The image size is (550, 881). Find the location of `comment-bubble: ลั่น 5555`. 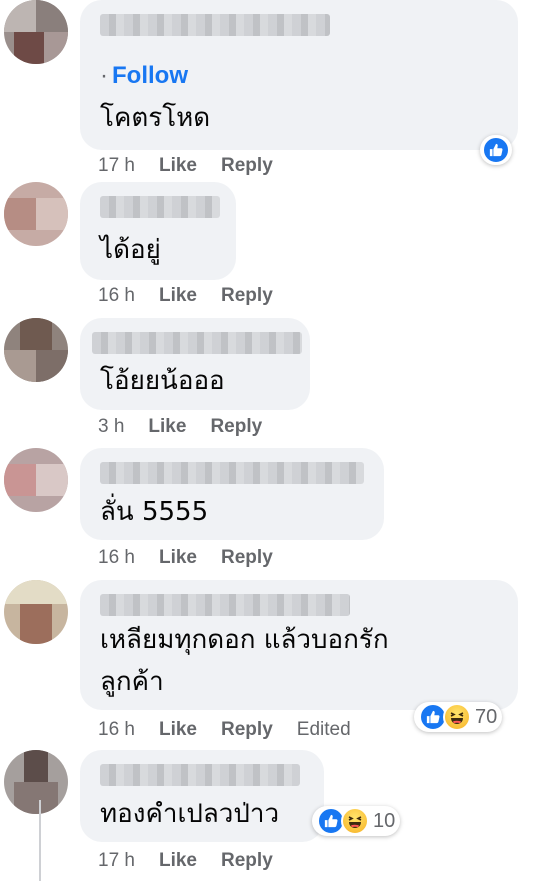

comment-bubble: ลั่น 5555 is located at coordinates (232, 494).